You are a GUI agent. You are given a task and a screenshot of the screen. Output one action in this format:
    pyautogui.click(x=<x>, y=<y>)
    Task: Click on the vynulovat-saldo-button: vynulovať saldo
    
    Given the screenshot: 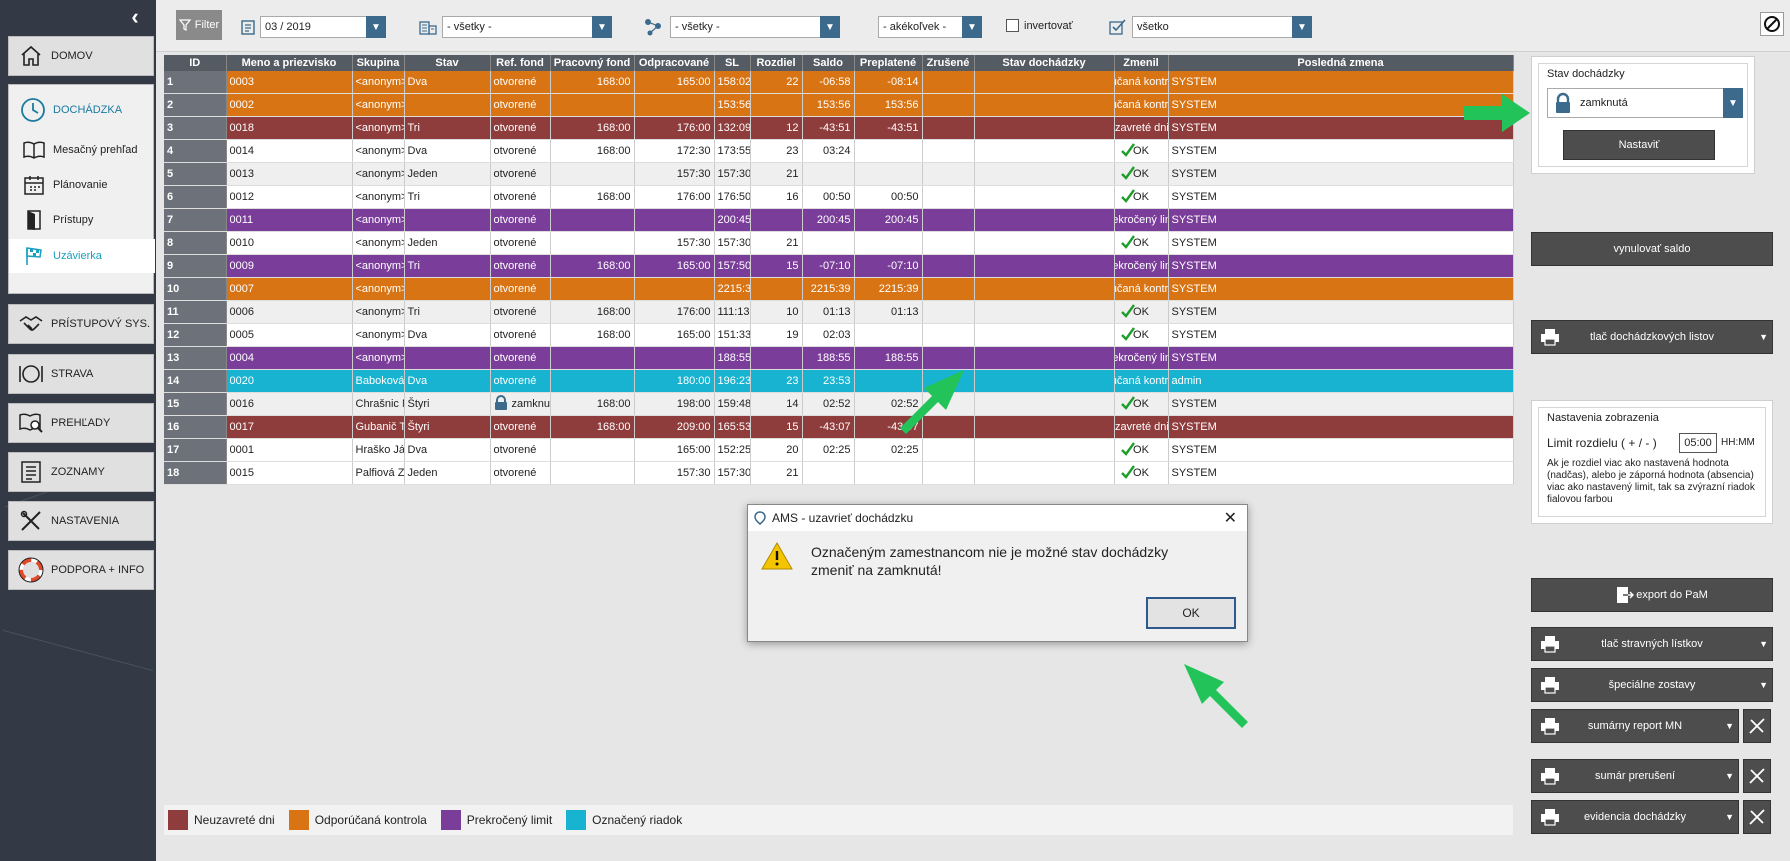 What is the action you would take?
    pyautogui.click(x=1652, y=249)
    